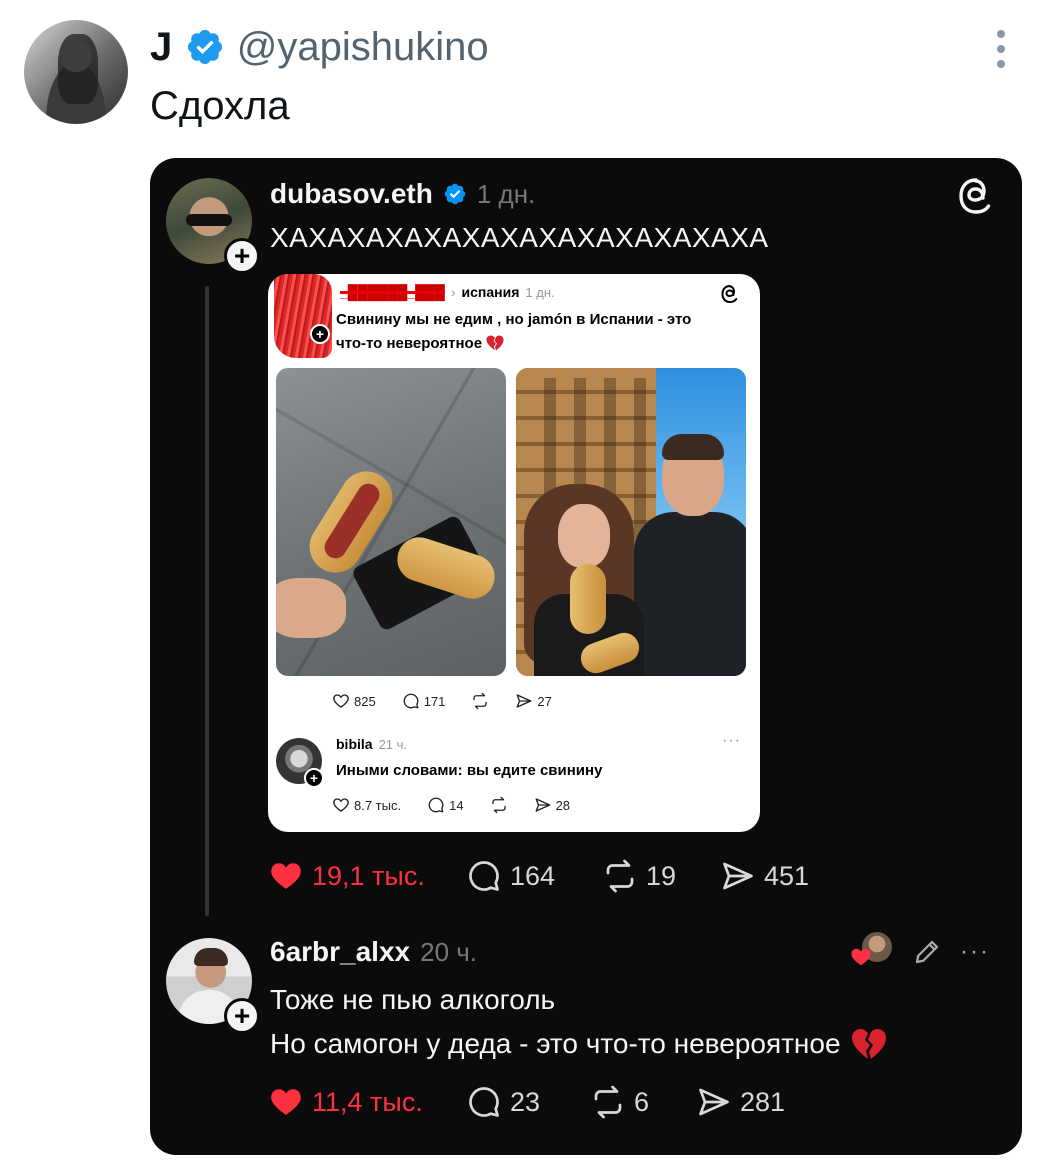 The width and height of the screenshot is (1046, 1175). What do you see at coordinates (872, 952) in the screenshot?
I see `author-liked-indicator` at bounding box center [872, 952].